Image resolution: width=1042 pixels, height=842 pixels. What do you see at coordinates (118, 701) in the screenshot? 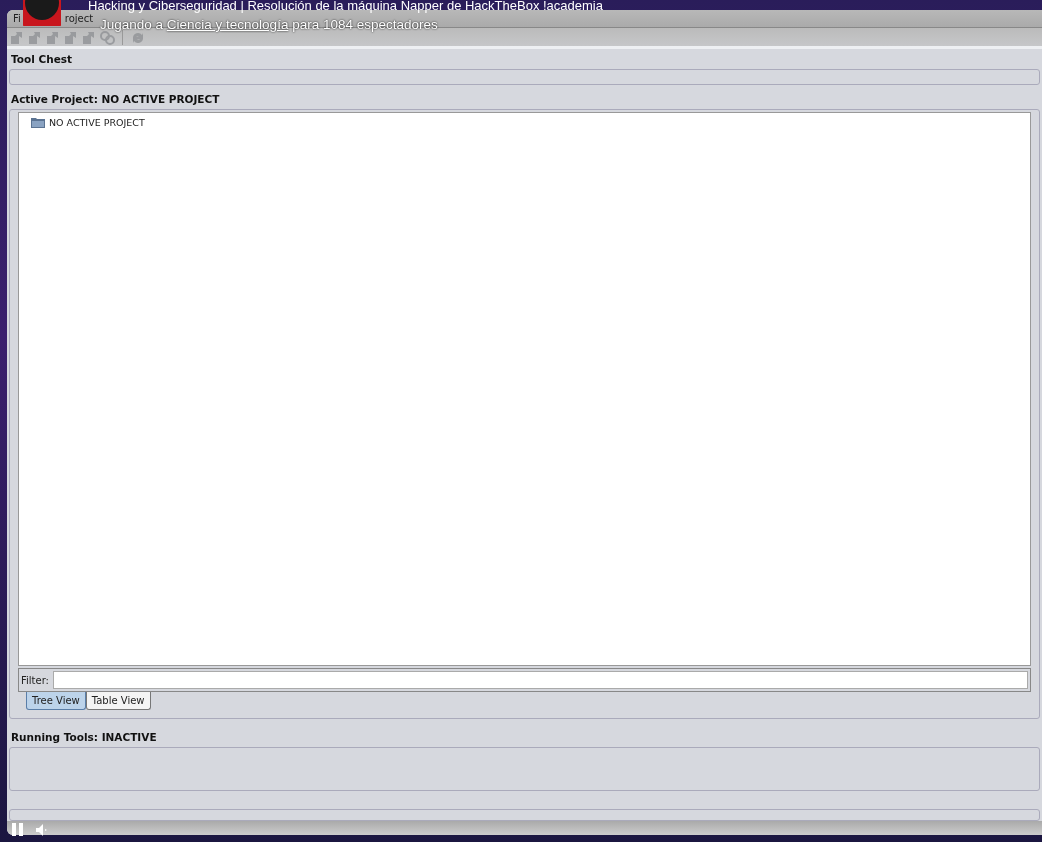
I see `tab: Table View` at bounding box center [118, 701].